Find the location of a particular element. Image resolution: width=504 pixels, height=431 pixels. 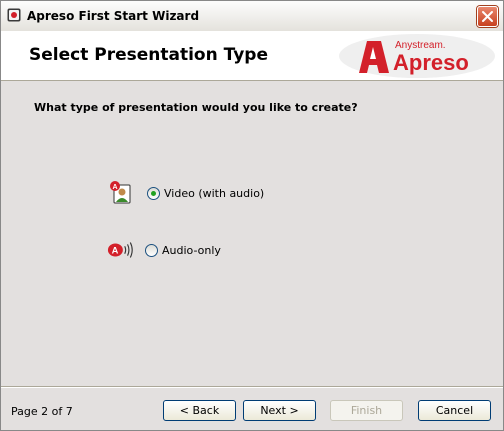

close-button is located at coordinates (487, 16).